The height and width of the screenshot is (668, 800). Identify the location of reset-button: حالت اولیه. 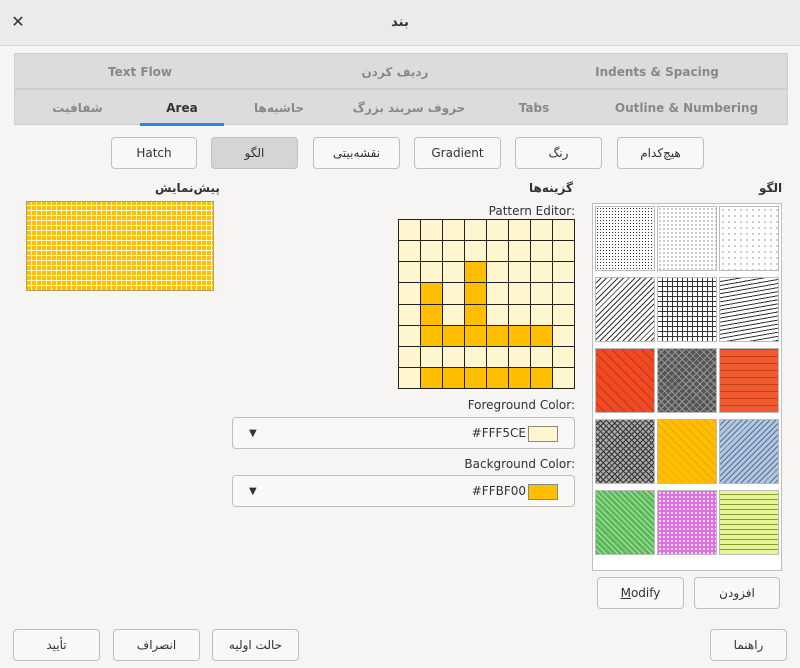
(255, 645).